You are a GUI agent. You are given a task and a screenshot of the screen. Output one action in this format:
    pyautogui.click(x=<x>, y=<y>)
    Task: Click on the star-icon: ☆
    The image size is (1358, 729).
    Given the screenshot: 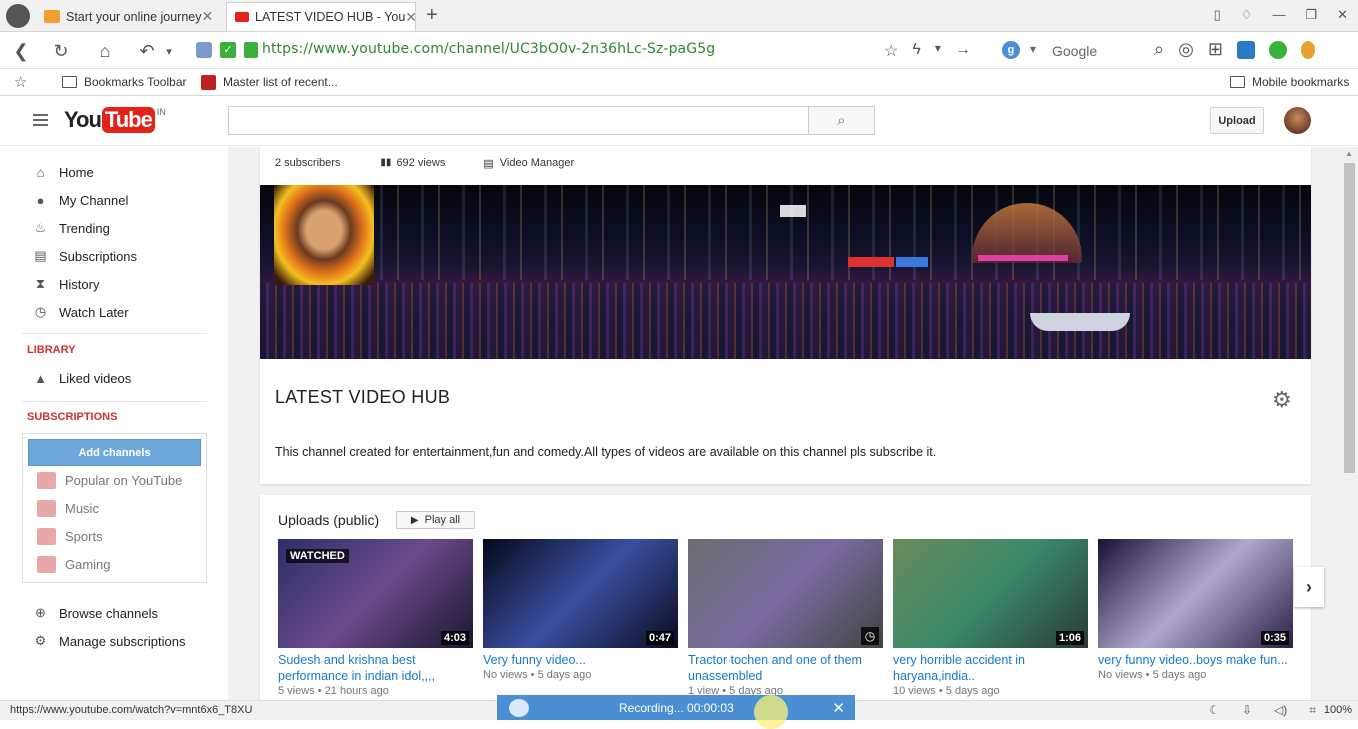 What is the action you would take?
    pyautogui.click(x=891, y=51)
    